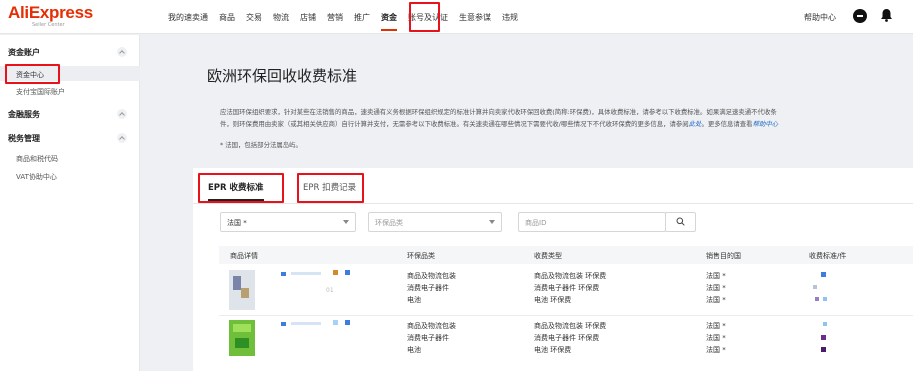  I want to click on aliexpress-logo: AliExpress Seller Center, so click(50, 16).